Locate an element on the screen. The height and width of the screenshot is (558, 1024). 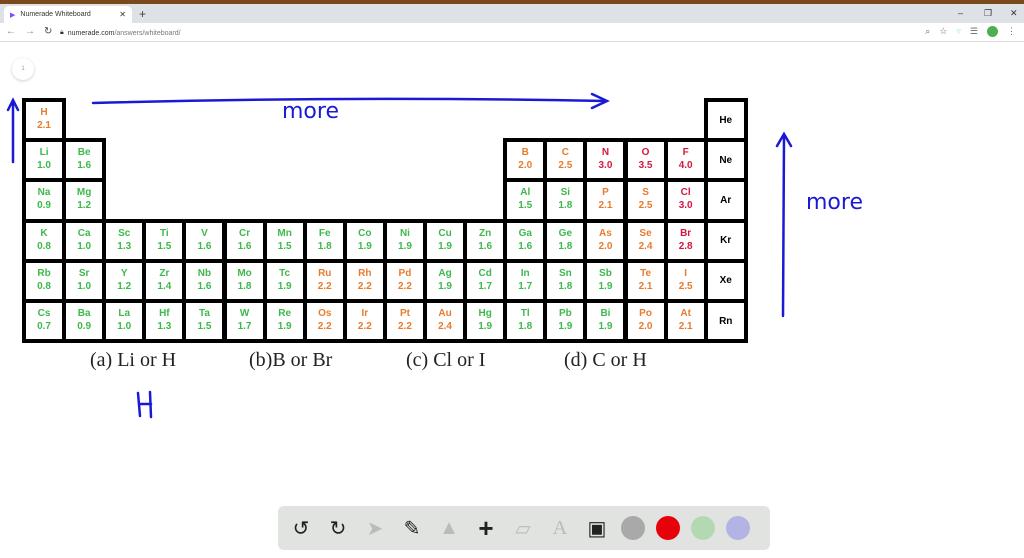
plus-icon: + is located at coordinates (486, 528).